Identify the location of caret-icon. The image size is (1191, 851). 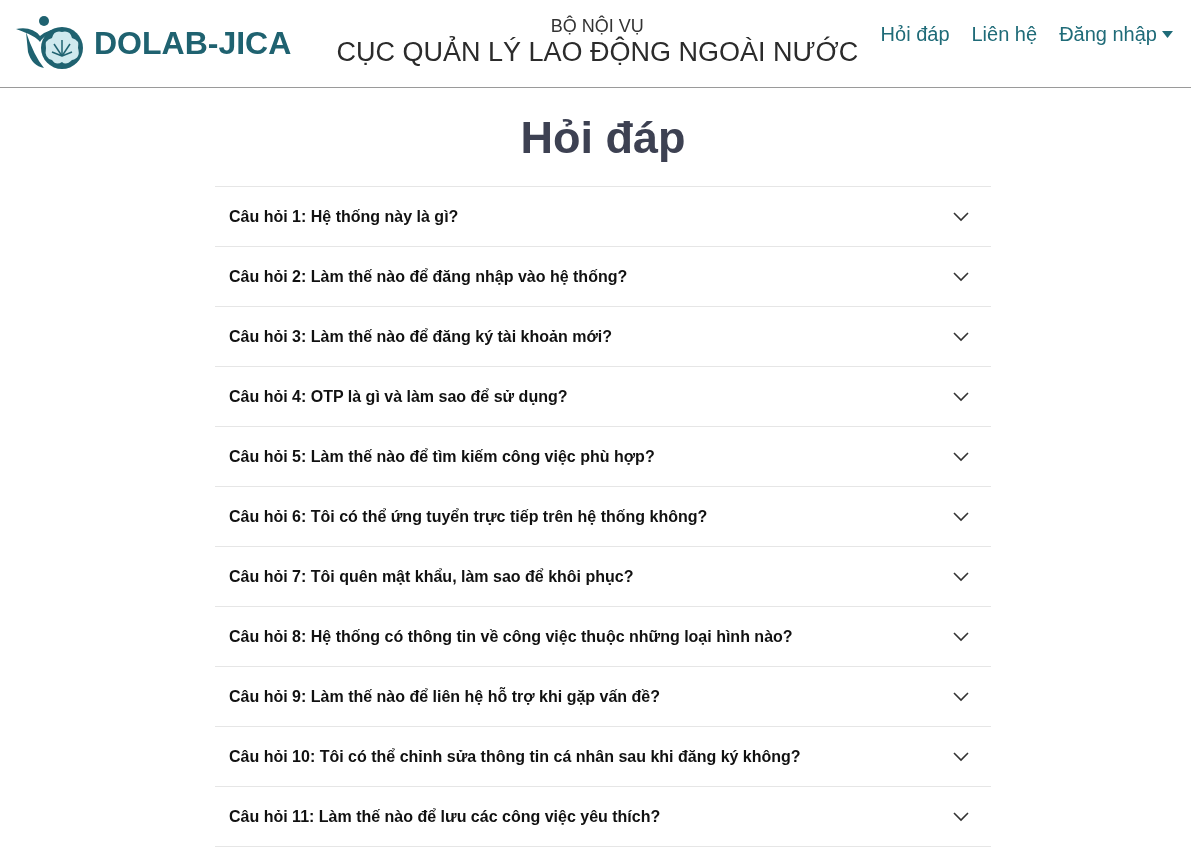
(1167, 34).